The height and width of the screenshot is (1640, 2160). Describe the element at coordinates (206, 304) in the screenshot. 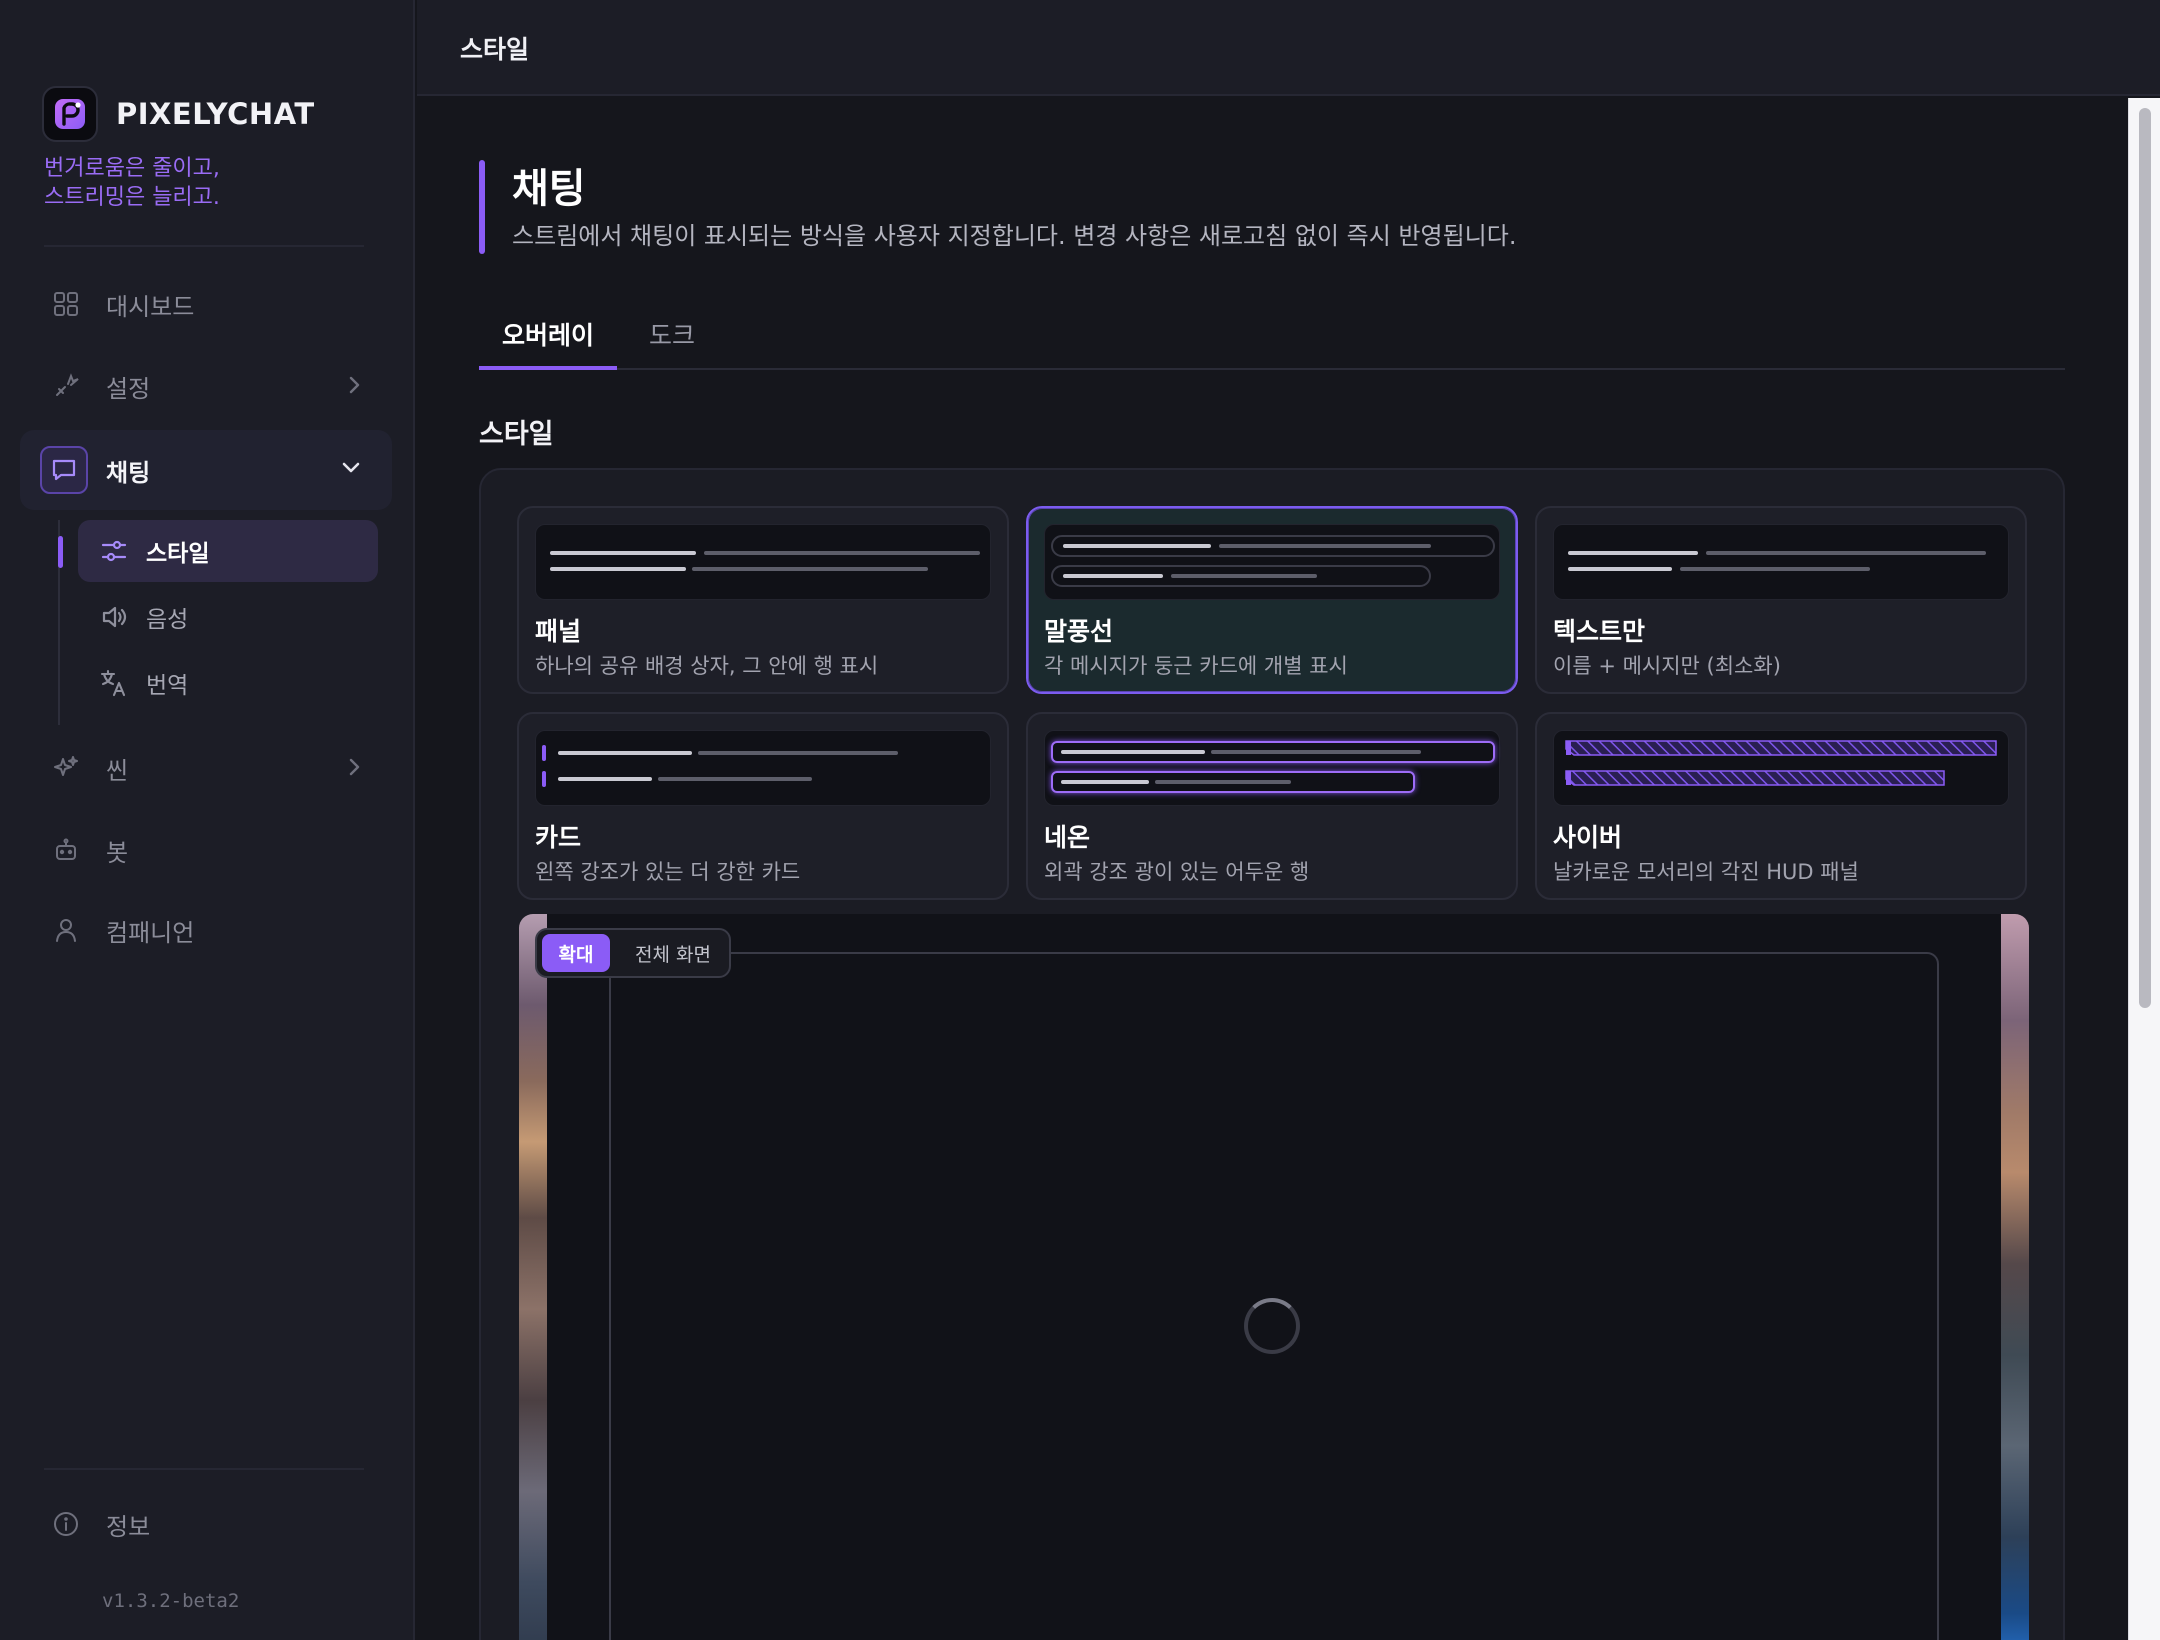

I see `sidebar-item-dashboard: 대시보드` at that location.